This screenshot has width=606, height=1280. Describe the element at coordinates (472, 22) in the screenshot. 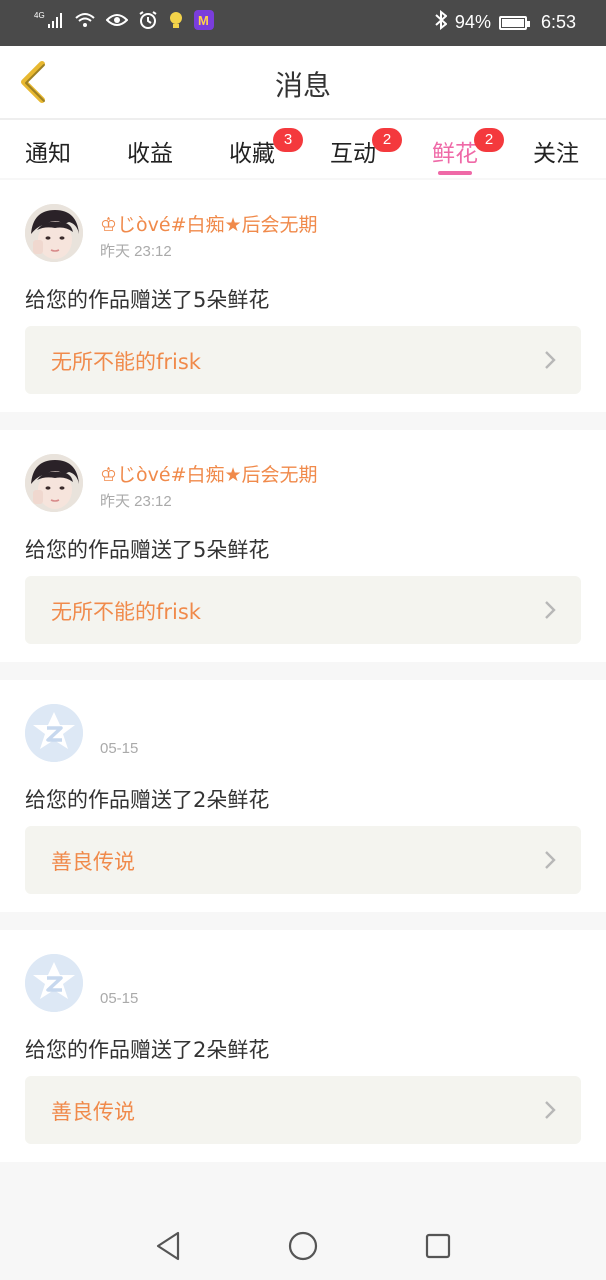

I see `battery-percent: 94%` at that location.